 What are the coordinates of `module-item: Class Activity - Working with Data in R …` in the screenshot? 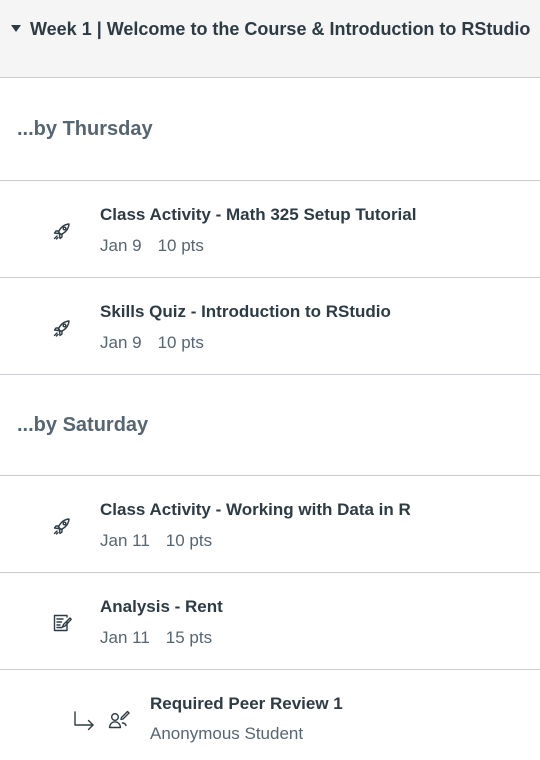 It's located at (270, 524).